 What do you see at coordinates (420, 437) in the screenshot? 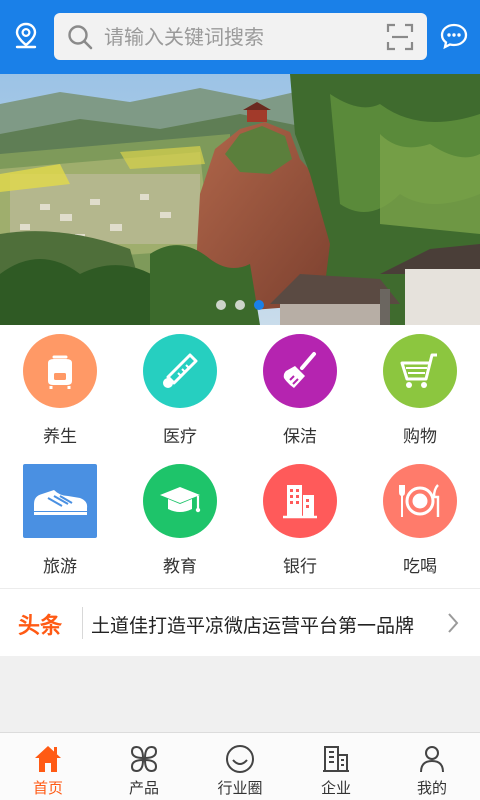
I see `category-label: 购物` at bounding box center [420, 437].